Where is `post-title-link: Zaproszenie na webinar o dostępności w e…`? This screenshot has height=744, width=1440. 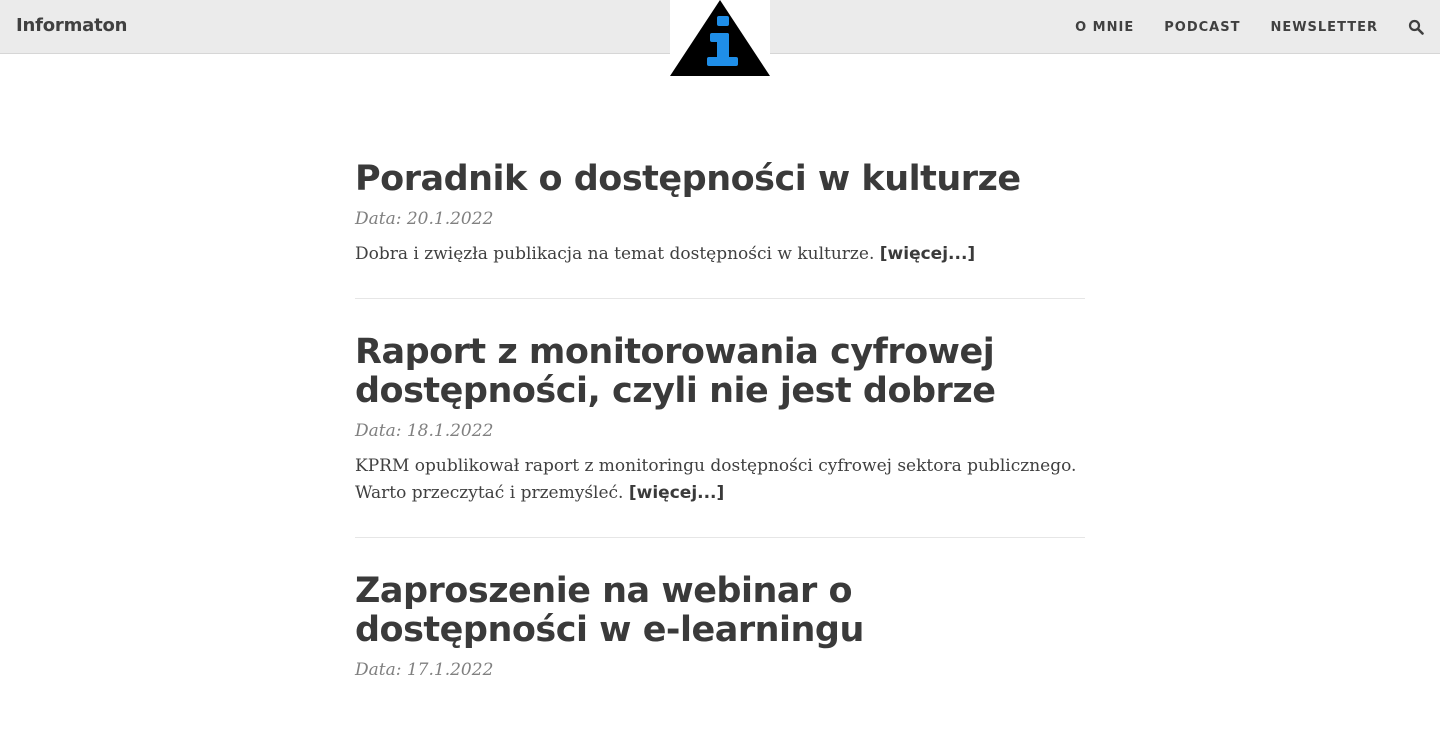
post-title-link: Zaproszenie na webinar o dostępności w e… is located at coordinates (720, 611).